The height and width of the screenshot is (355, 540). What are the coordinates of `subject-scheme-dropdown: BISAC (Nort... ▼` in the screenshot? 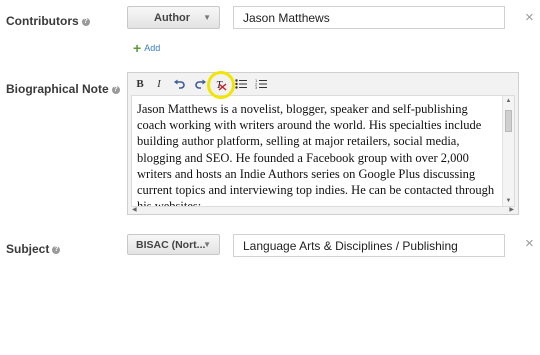 It's located at (173, 244).